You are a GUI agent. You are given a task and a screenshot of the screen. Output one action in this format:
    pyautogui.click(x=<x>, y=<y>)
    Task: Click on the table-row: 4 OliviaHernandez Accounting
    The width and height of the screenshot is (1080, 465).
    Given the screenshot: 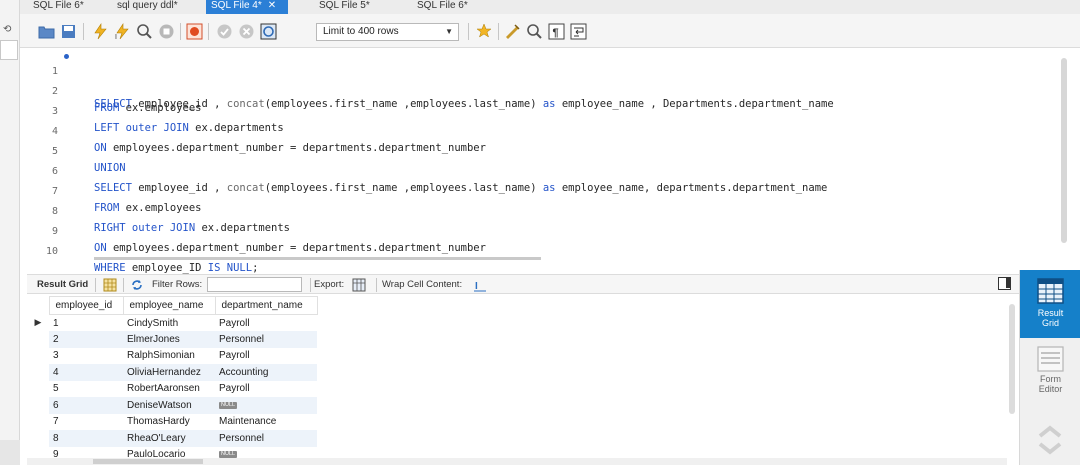 What is the action you would take?
    pyautogui.click(x=172, y=372)
    